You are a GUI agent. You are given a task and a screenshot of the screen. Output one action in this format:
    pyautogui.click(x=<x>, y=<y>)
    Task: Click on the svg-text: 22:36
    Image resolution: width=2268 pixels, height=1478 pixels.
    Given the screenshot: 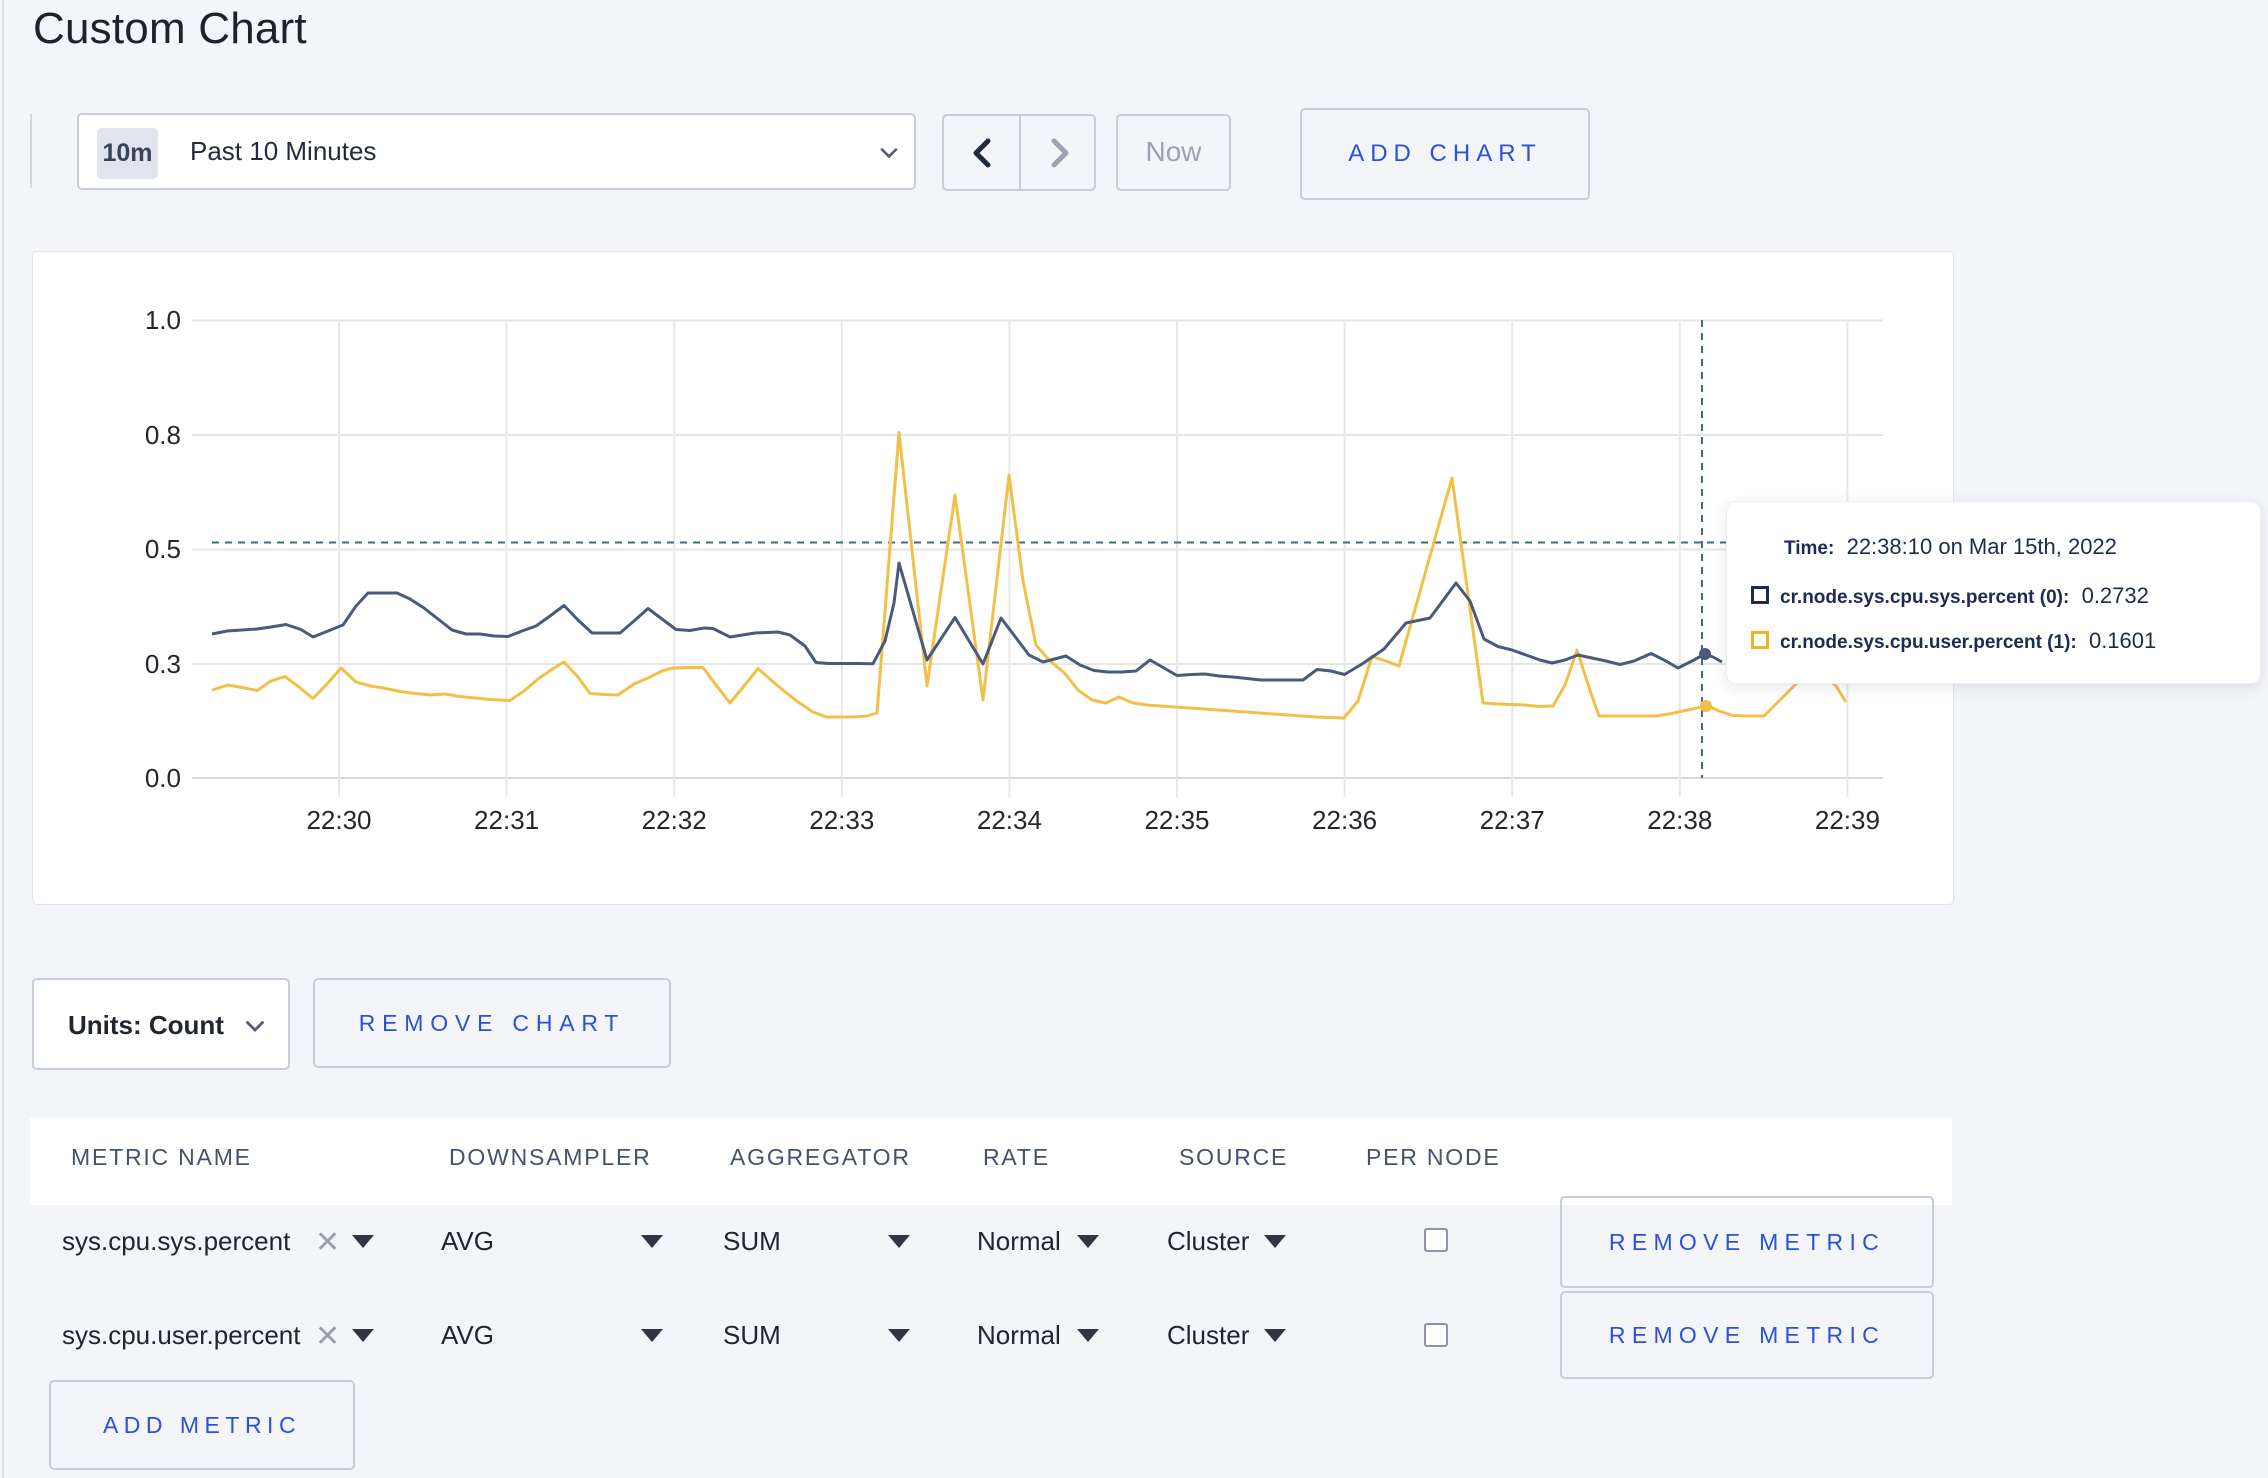 What is the action you would take?
    pyautogui.click(x=1344, y=820)
    